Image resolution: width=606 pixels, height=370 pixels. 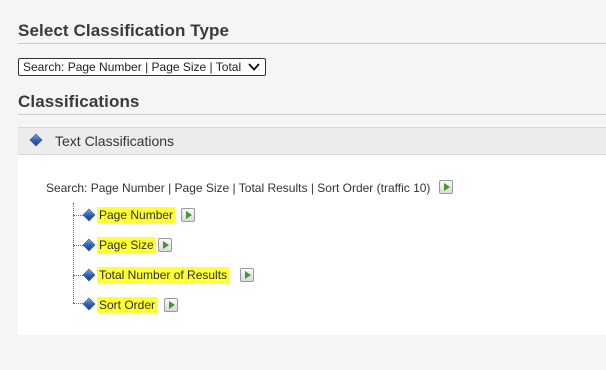 I want to click on classification-sort-order: Sort Order, so click(x=127, y=305).